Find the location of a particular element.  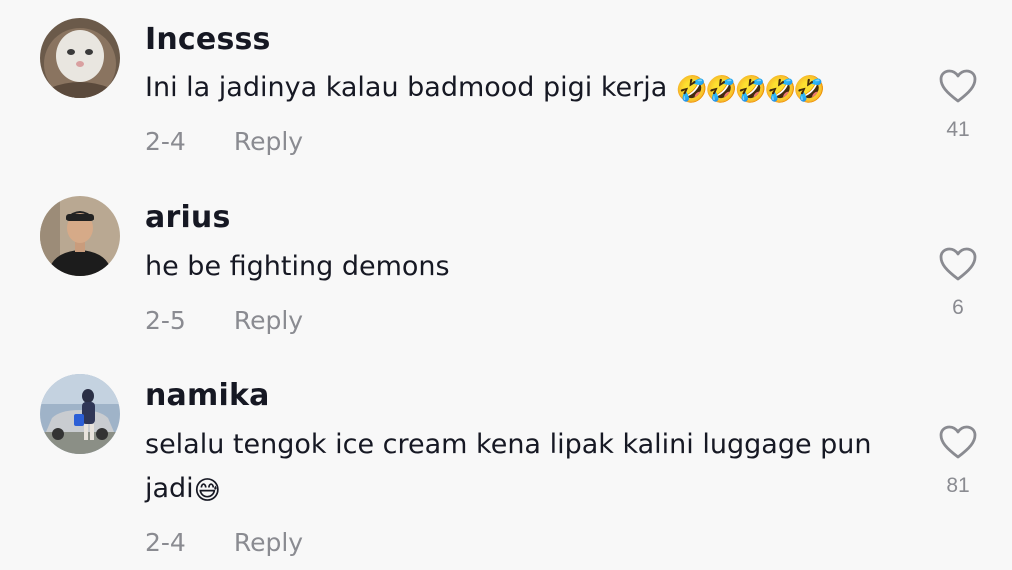

man-with-cap-avatar-icon is located at coordinates (80, 236).